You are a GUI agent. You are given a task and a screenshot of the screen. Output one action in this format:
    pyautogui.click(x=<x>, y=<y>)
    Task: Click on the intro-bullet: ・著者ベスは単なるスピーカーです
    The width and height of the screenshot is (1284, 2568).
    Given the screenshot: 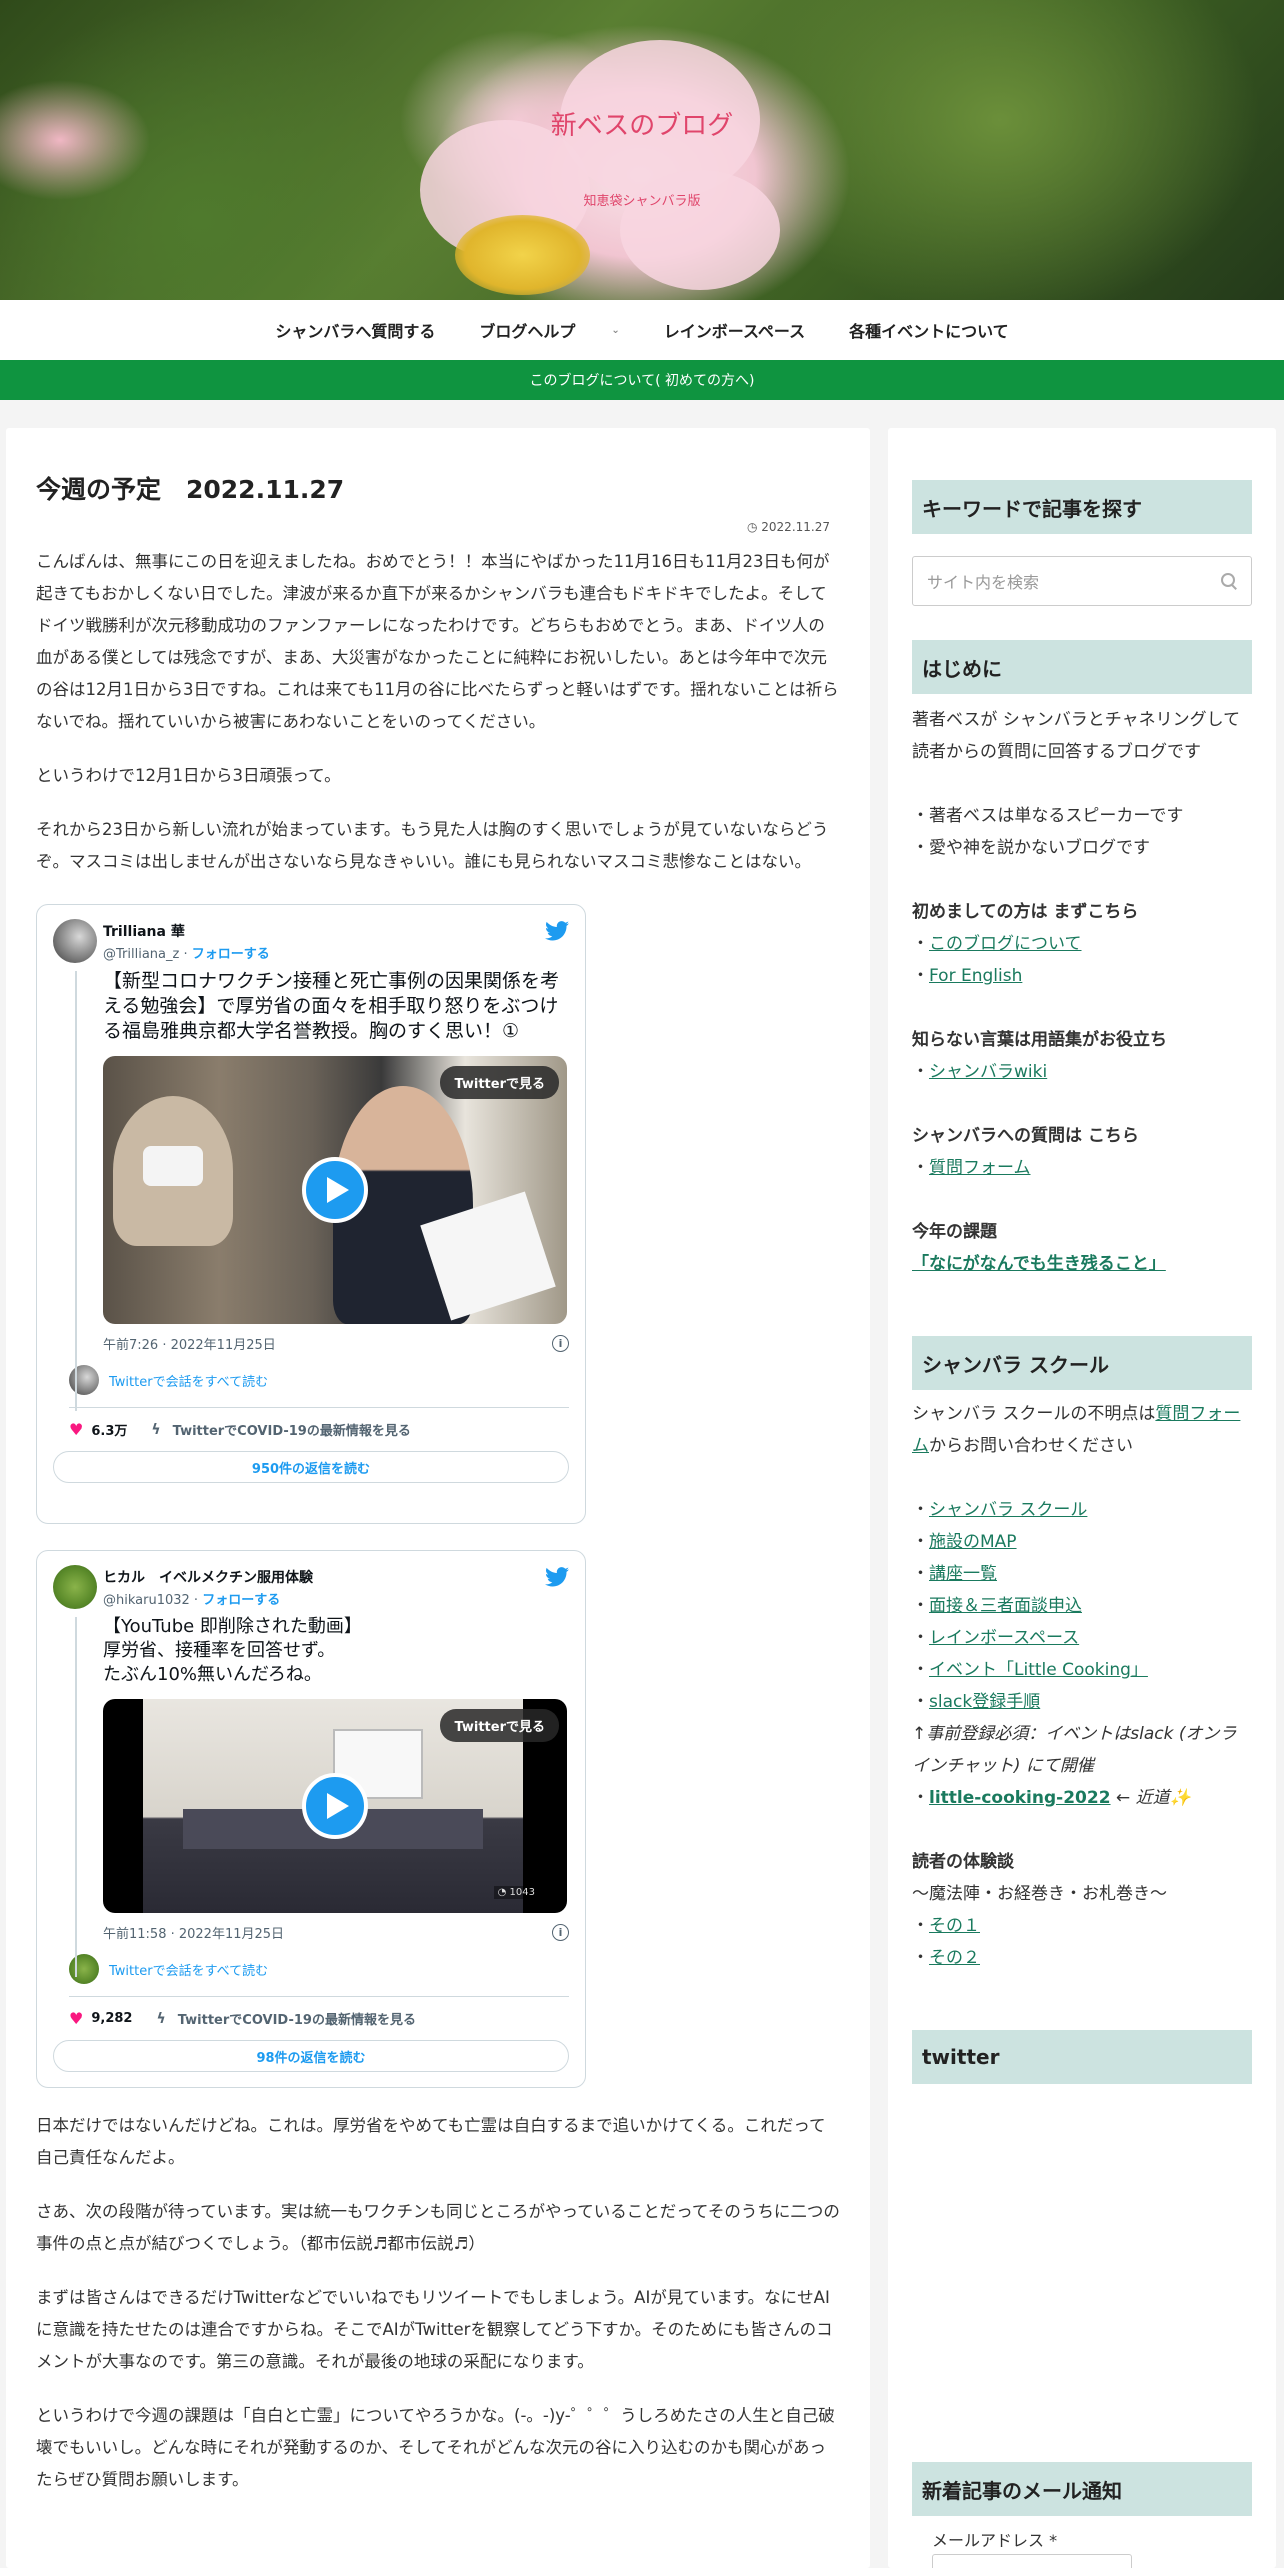 What is the action you would take?
    pyautogui.click(x=1048, y=816)
    